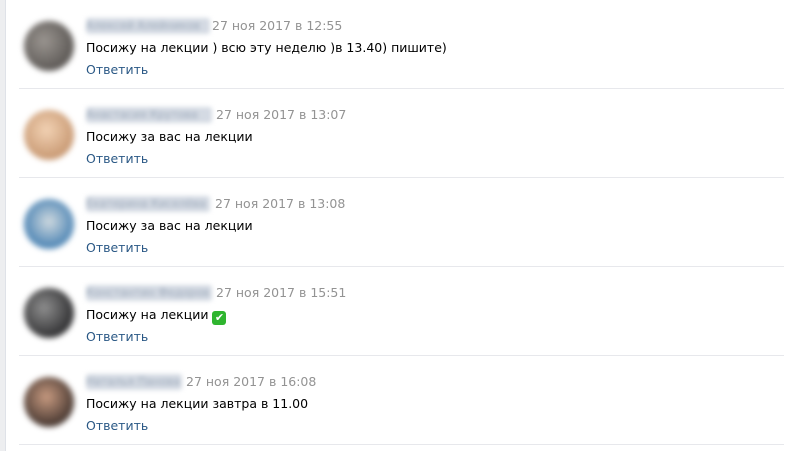 The height and width of the screenshot is (451, 799). What do you see at coordinates (277, 26) in the screenshot?
I see `comment-date: 27 ноя 2017 в 12:55` at bounding box center [277, 26].